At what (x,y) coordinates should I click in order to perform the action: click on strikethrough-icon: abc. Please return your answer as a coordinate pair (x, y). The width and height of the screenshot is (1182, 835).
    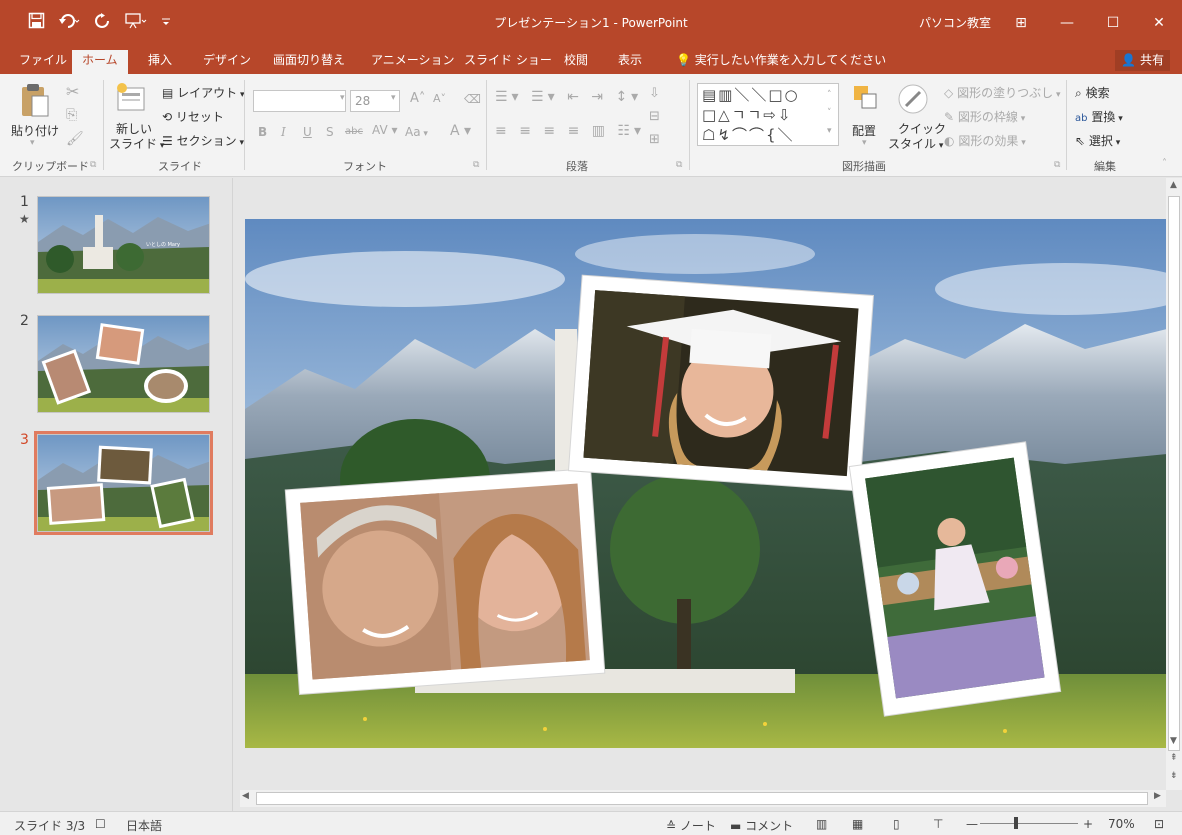
    Looking at the image, I should click on (354, 131).